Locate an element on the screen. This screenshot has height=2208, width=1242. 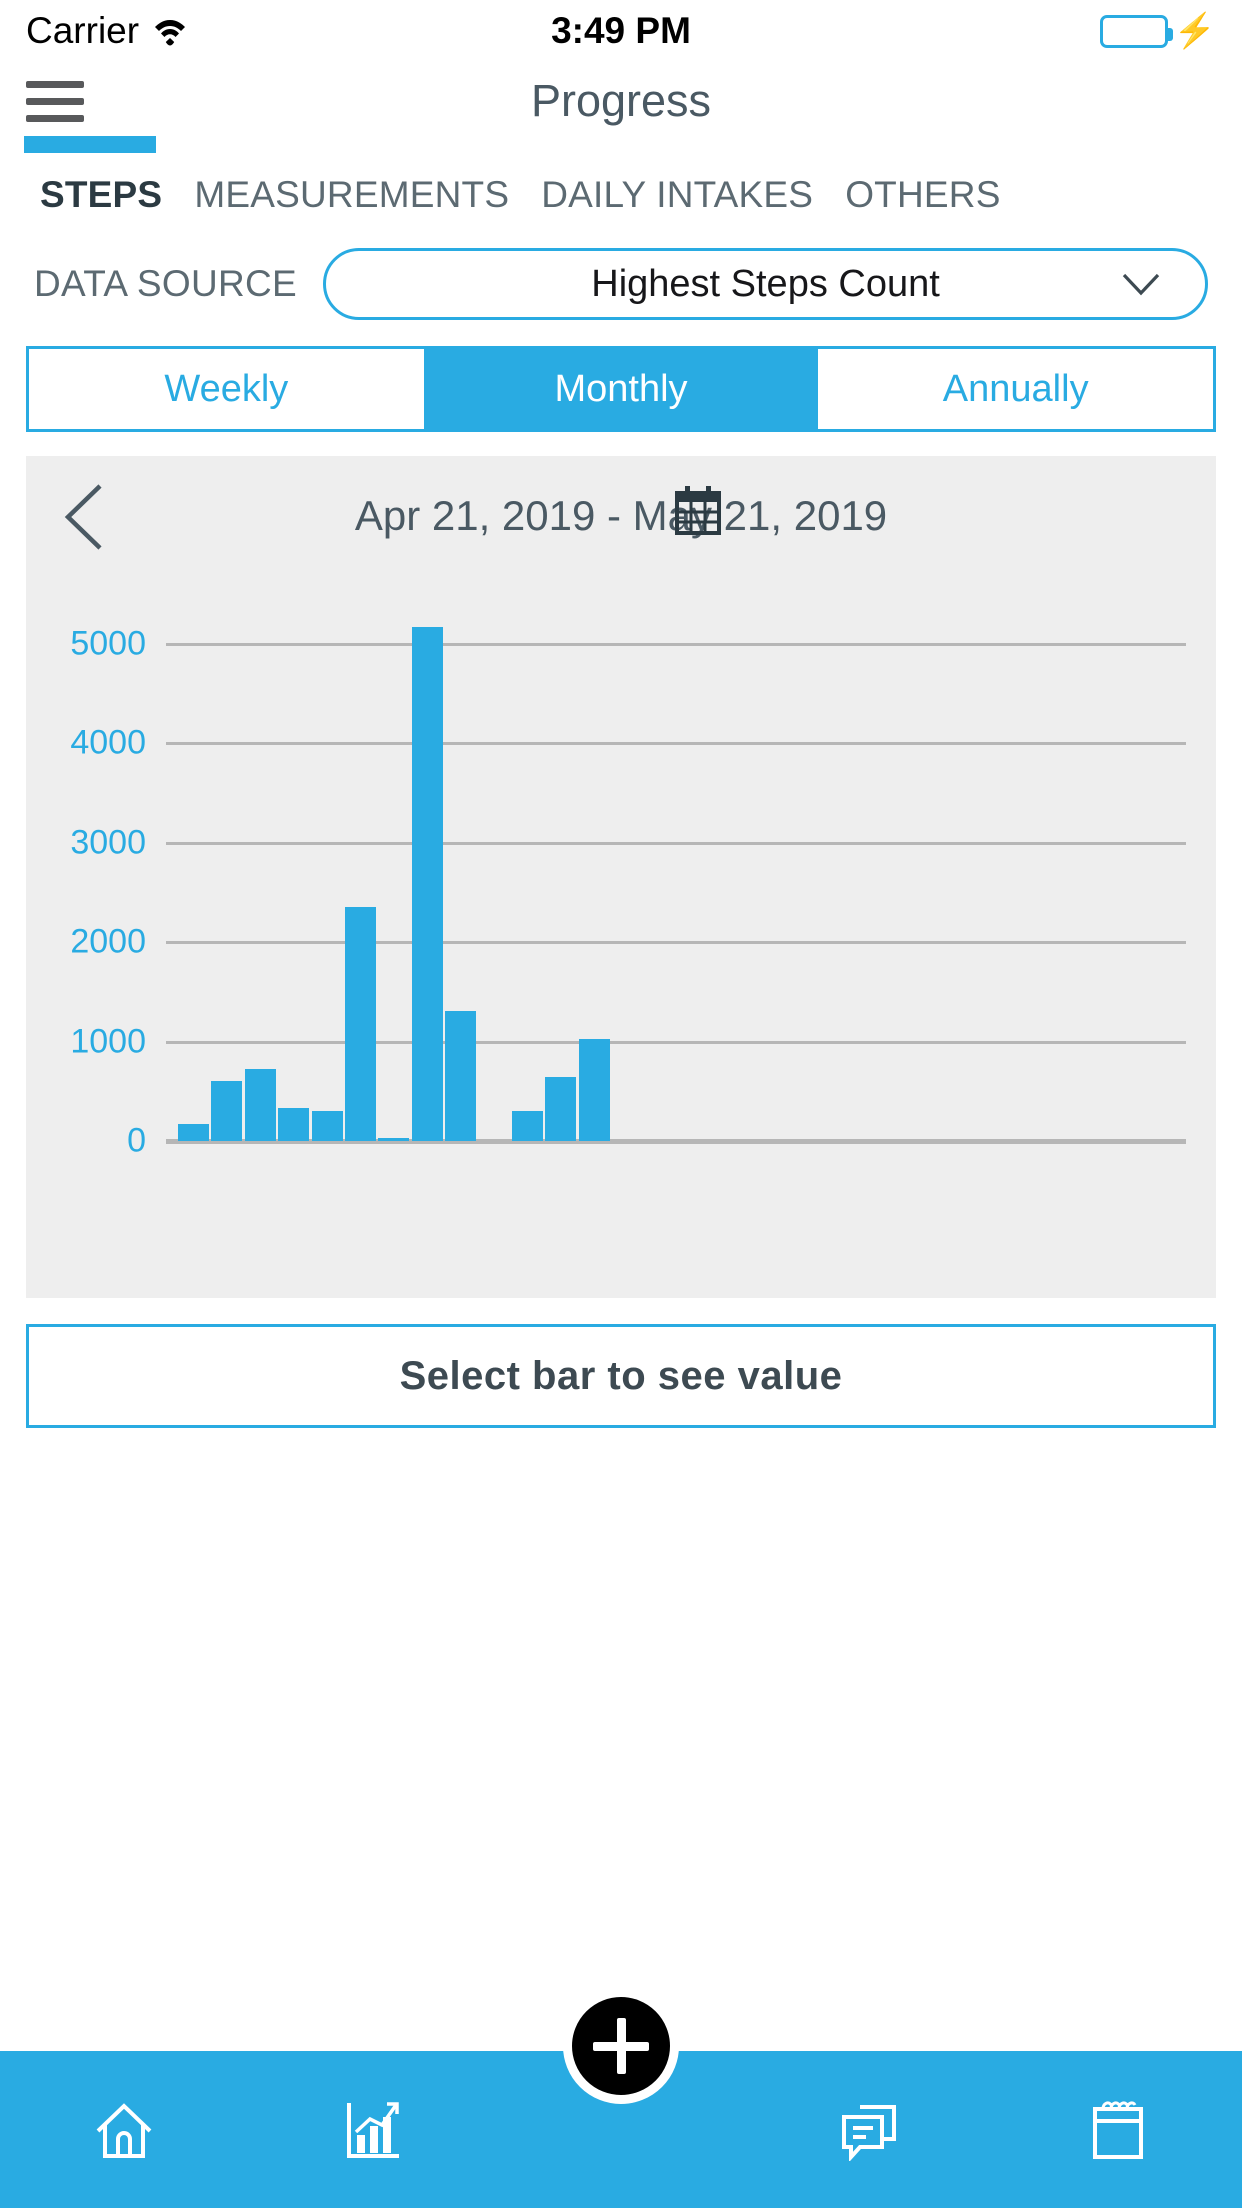
chart-y-tick-label: 3000 is located at coordinates (108, 842).